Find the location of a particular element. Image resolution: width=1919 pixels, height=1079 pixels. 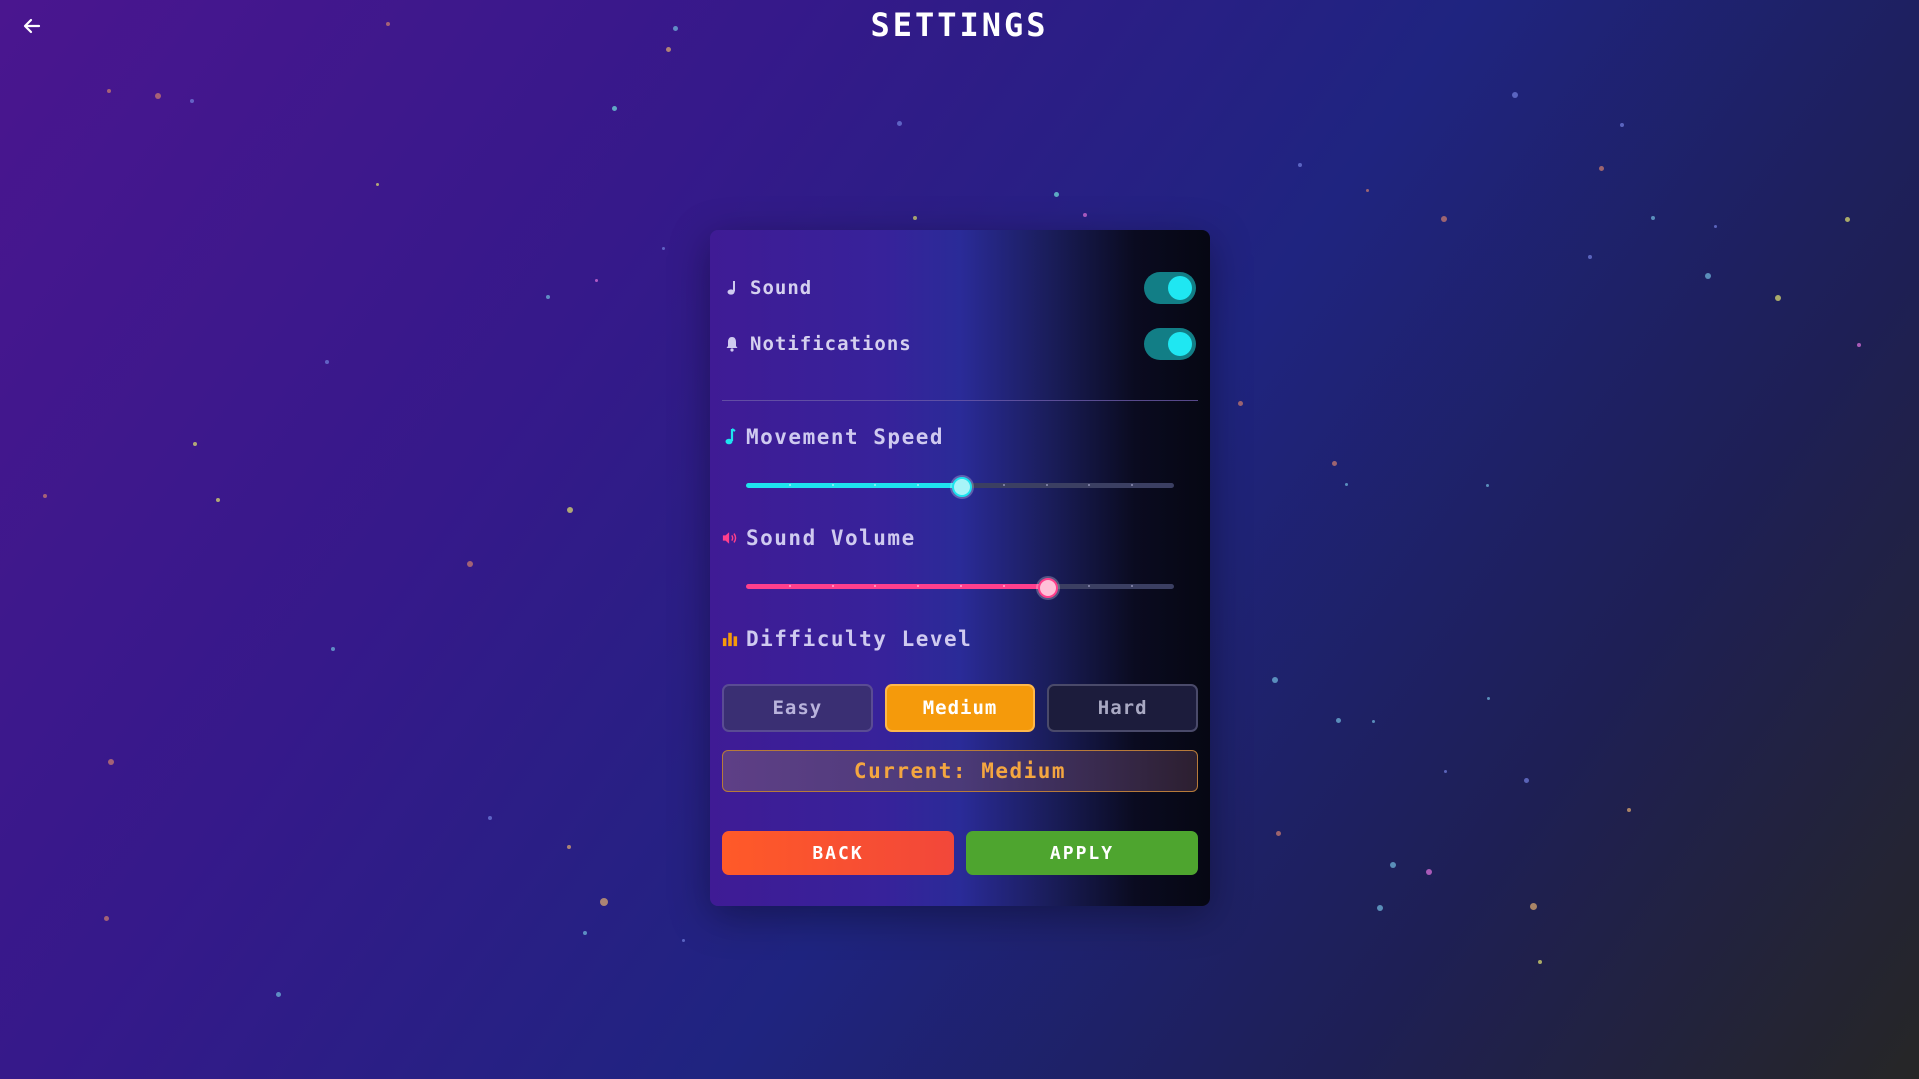

notifications-toggle-row: Notifications is located at coordinates (960, 344).